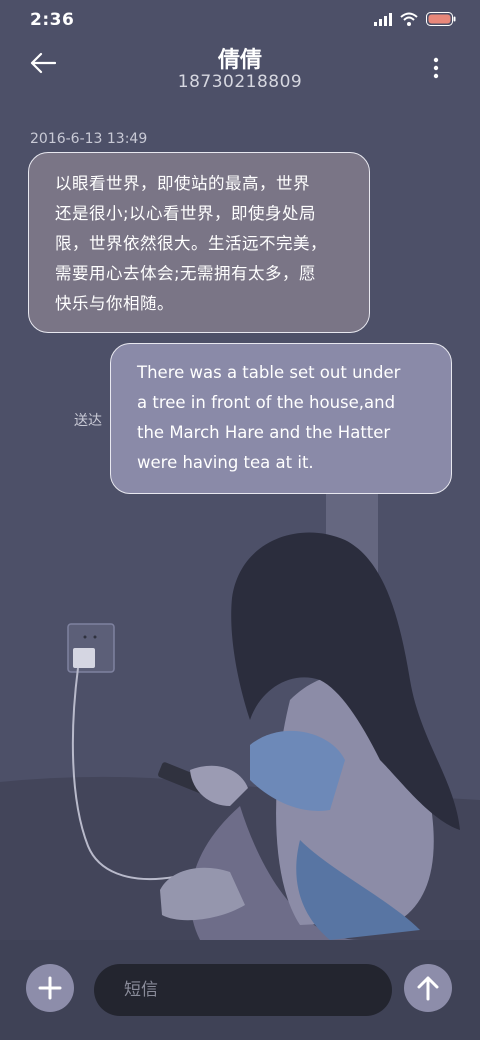 Image resolution: width=480 pixels, height=1040 pixels. I want to click on message-input-container, so click(243, 990).